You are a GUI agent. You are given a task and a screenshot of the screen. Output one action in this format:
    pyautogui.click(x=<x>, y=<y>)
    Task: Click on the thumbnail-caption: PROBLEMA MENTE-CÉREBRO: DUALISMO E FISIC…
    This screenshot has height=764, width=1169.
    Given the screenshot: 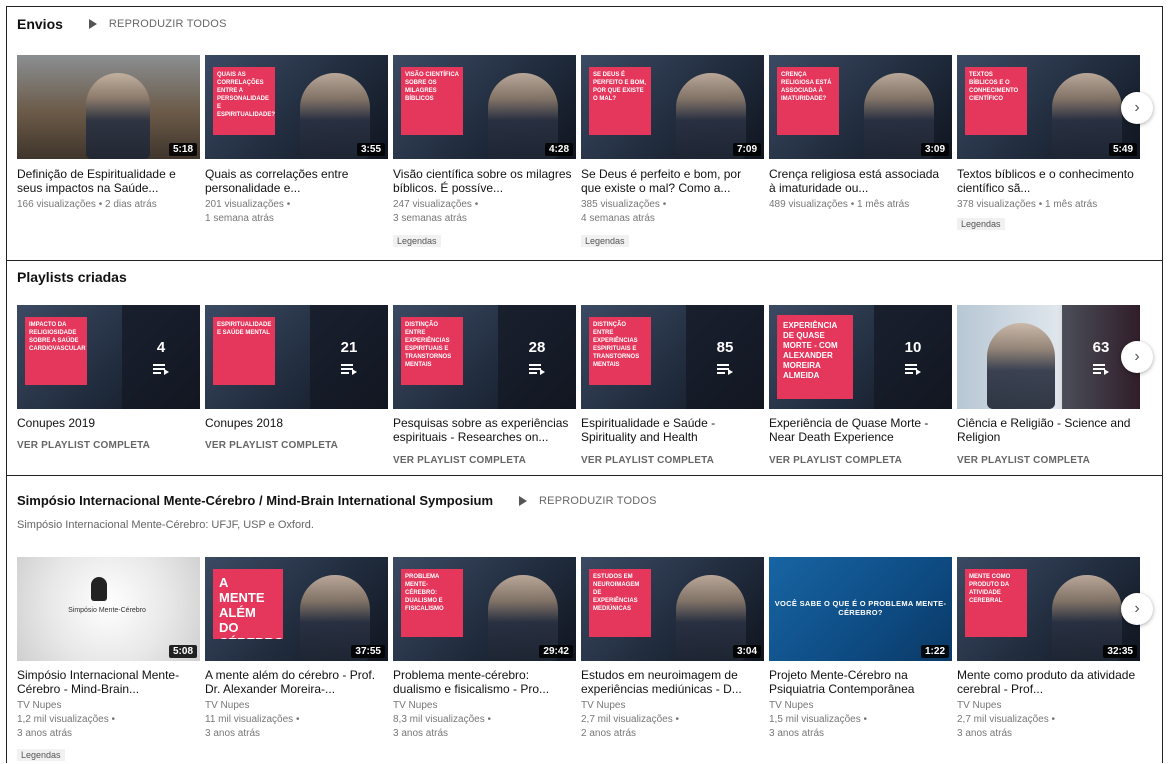 What is the action you would take?
    pyautogui.click(x=432, y=603)
    